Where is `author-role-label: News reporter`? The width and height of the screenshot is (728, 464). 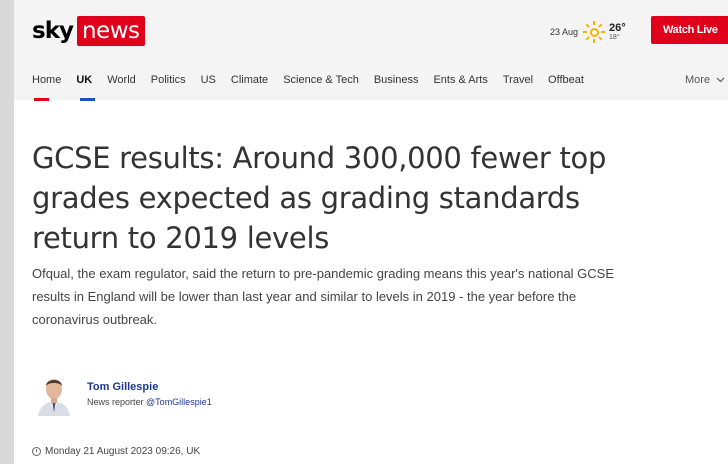
author-role-label: News reporter is located at coordinates (115, 402).